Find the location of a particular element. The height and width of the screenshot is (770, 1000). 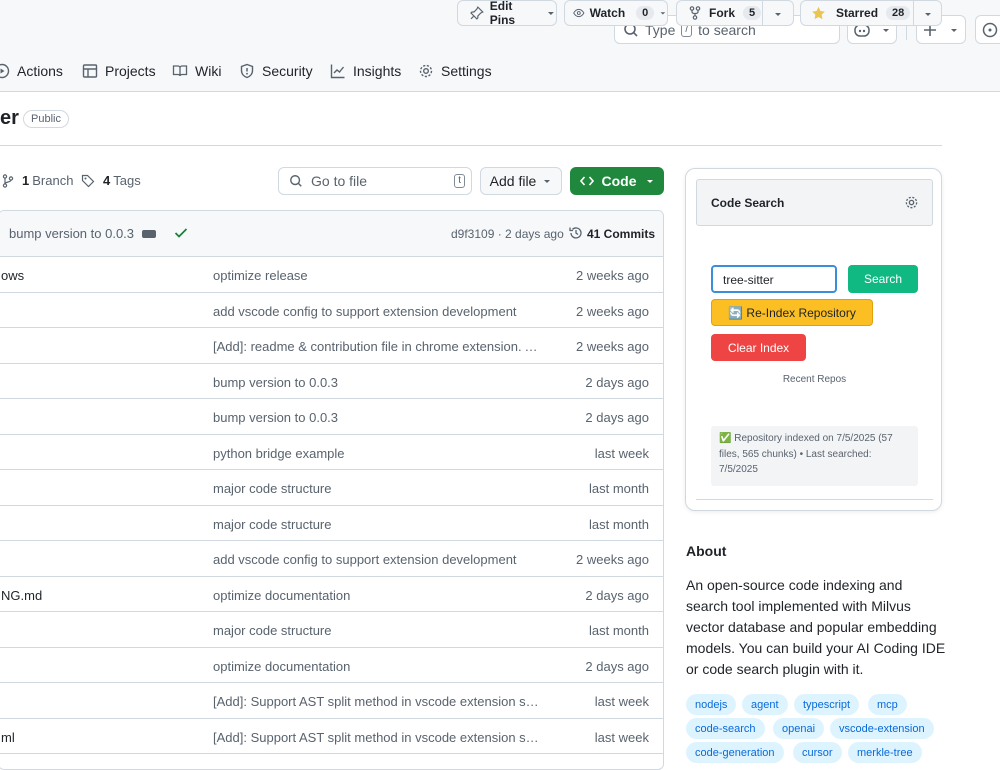

commit-hash-time: d9f3109 · 2 days ago is located at coordinates (507, 234).